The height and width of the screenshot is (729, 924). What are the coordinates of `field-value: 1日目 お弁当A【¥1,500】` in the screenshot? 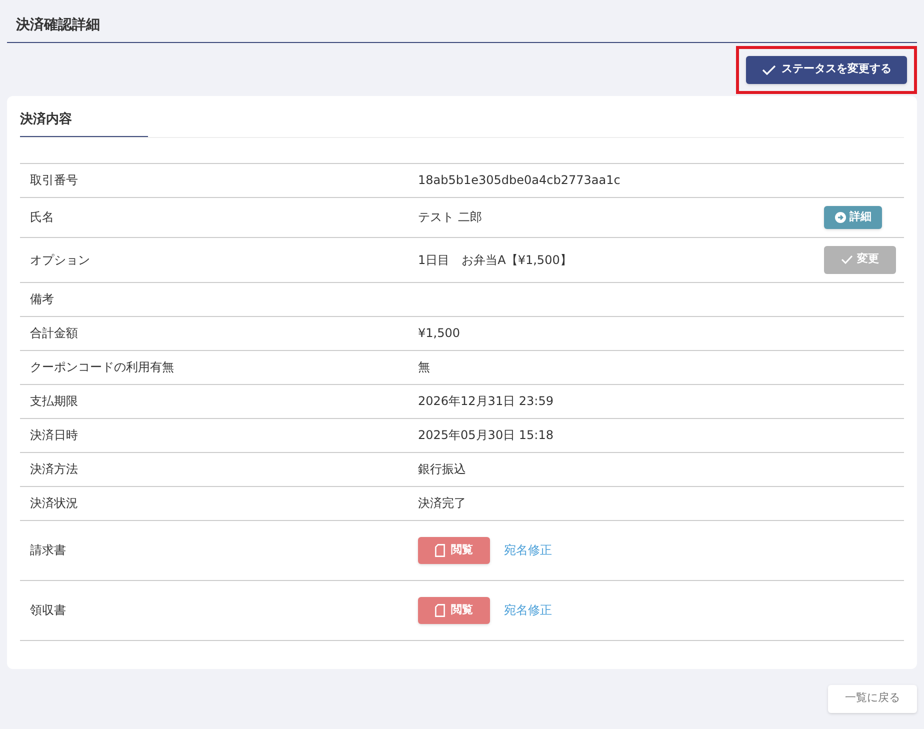 It's located at (495, 260).